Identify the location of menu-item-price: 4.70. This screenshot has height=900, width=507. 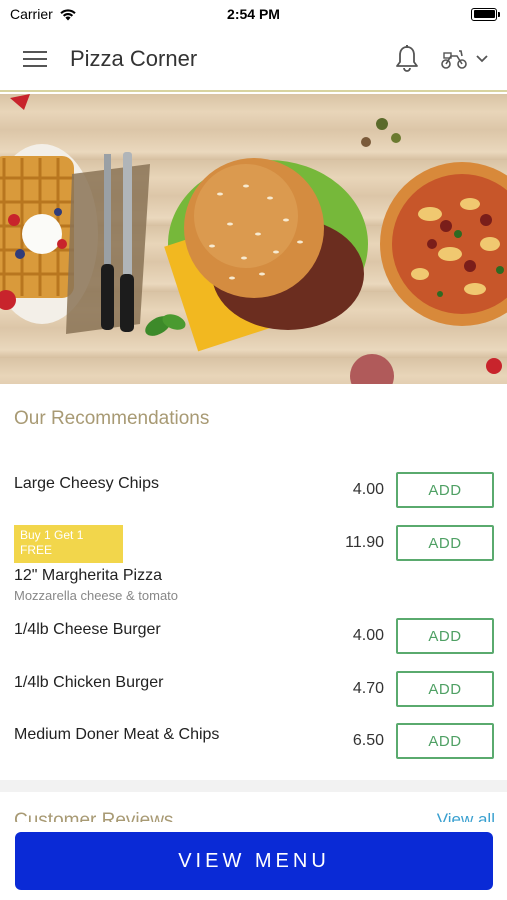
(368, 688).